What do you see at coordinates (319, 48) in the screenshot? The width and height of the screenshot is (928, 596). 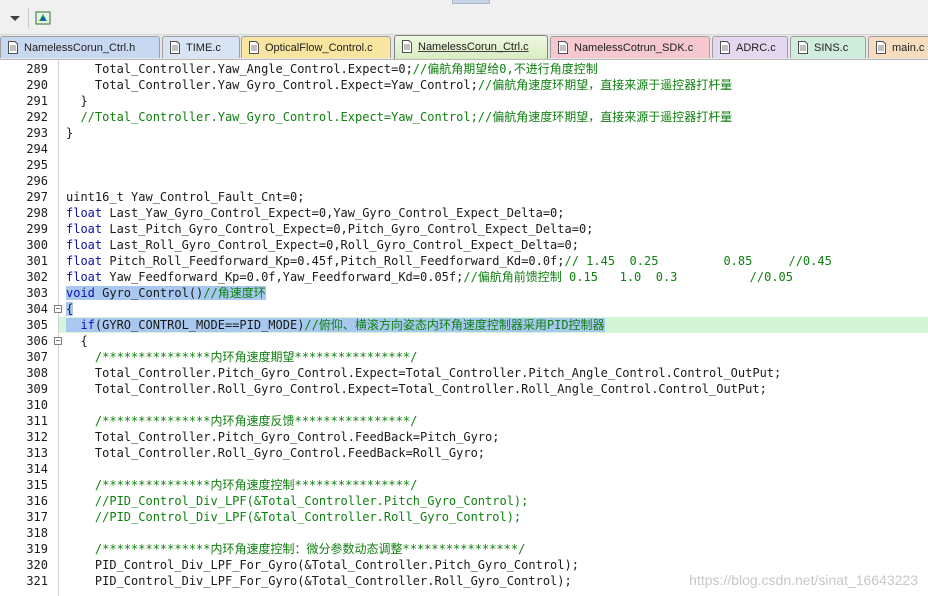 I see `tab-label: OpticalFlow_Control.c` at bounding box center [319, 48].